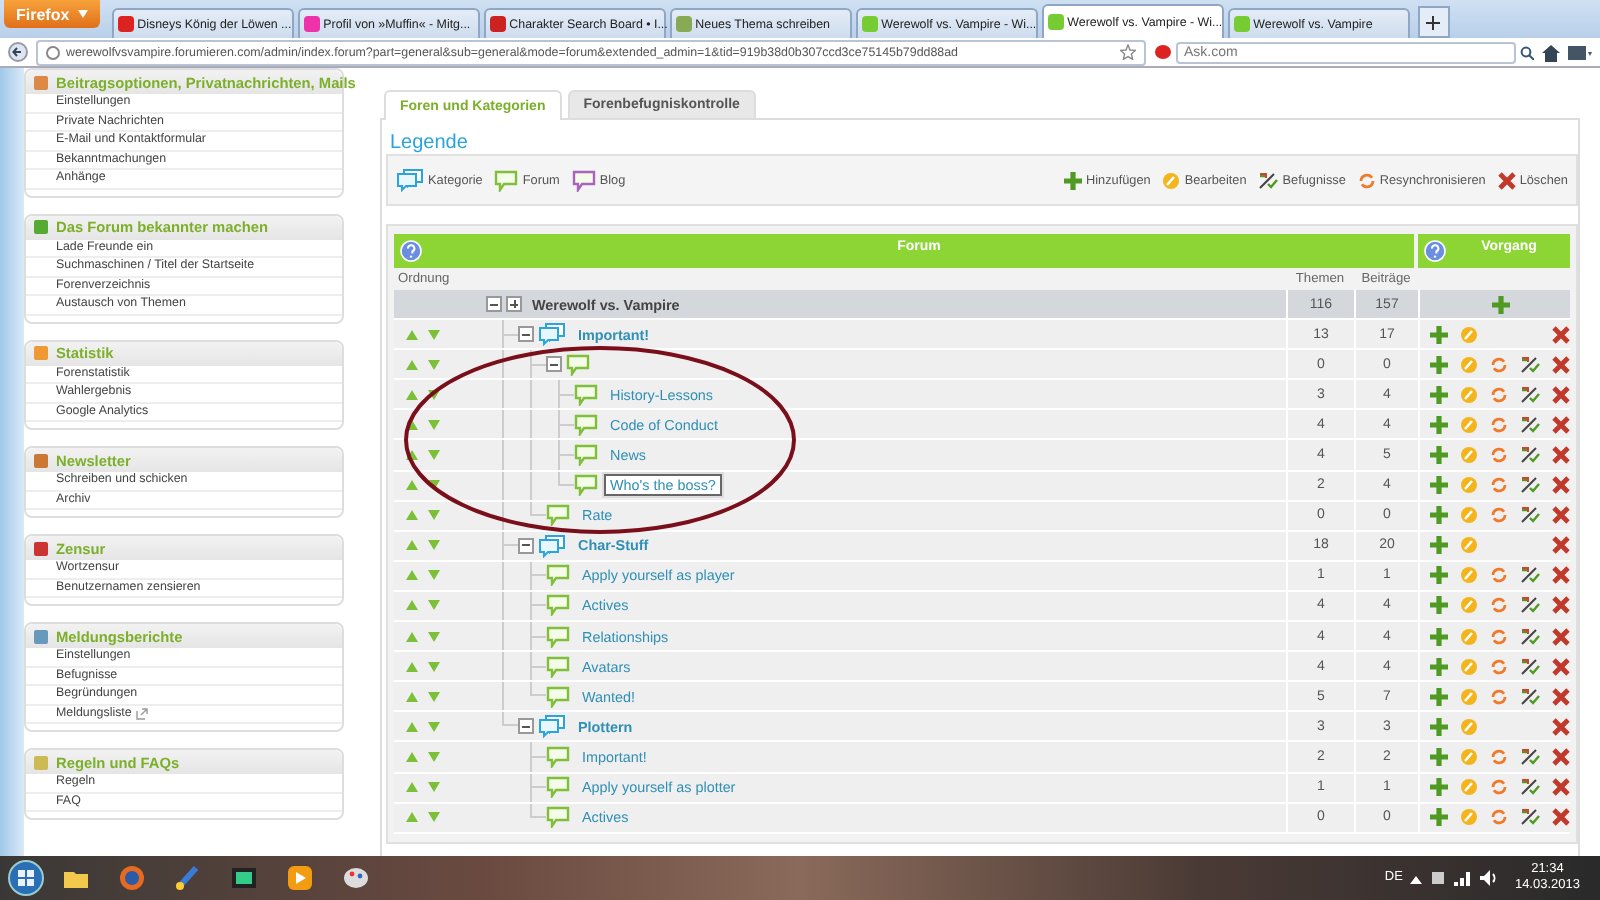  I want to click on network-icon, so click(1438, 878).